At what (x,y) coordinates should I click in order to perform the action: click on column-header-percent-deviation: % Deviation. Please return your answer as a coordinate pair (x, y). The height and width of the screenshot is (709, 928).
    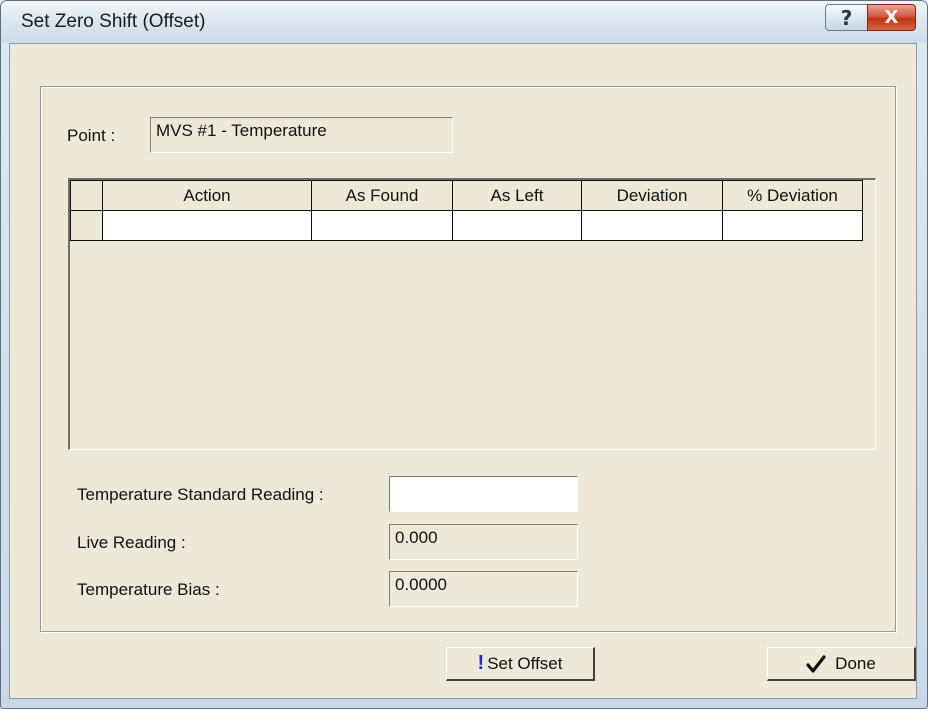
    Looking at the image, I should click on (792, 195).